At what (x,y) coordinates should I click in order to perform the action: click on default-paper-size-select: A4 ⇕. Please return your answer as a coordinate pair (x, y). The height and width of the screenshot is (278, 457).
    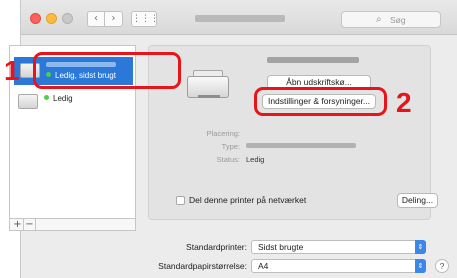
    Looking at the image, I should click on (338, 266).